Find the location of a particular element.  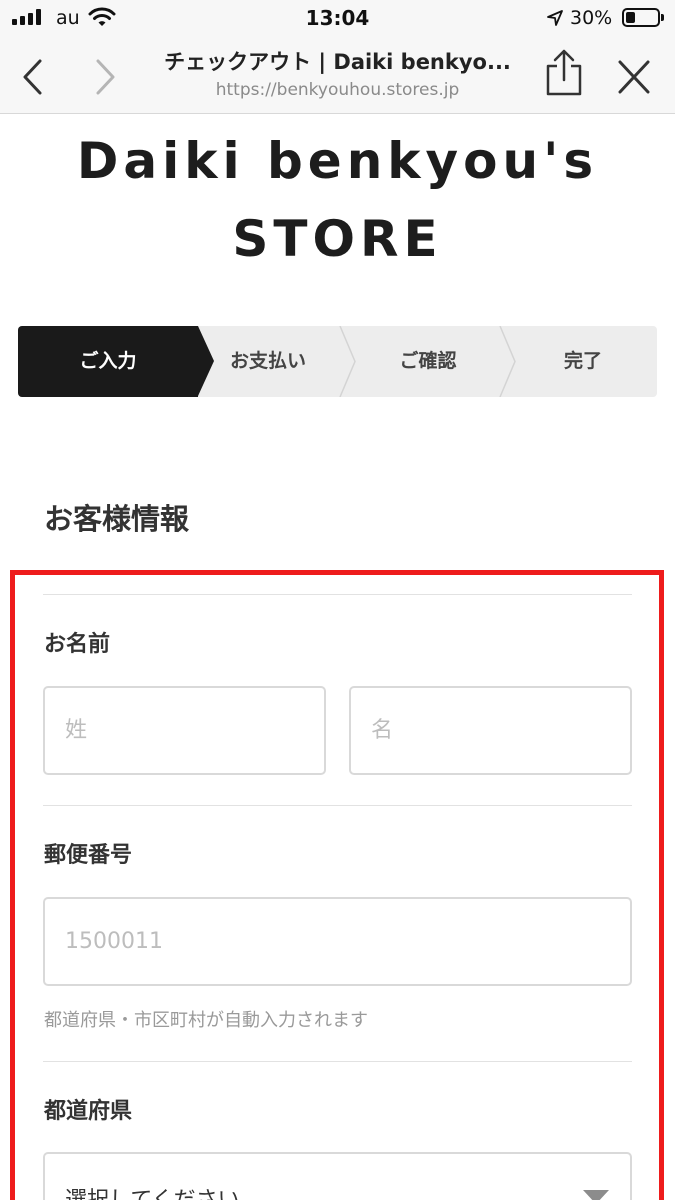

step-payment: お支払い is located at coordinates (267, 361).